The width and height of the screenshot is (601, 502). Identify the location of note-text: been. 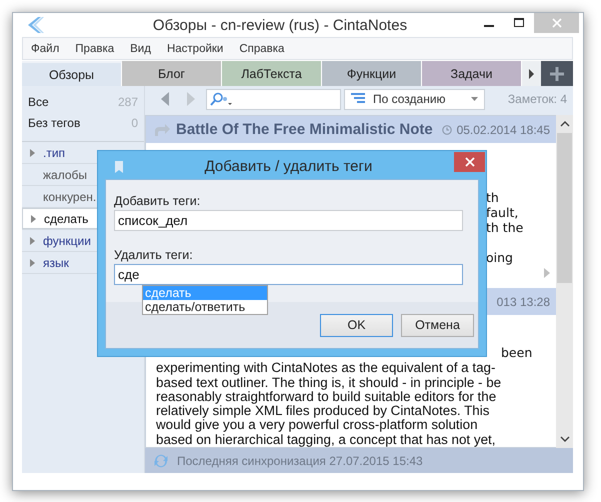
(517, 354).